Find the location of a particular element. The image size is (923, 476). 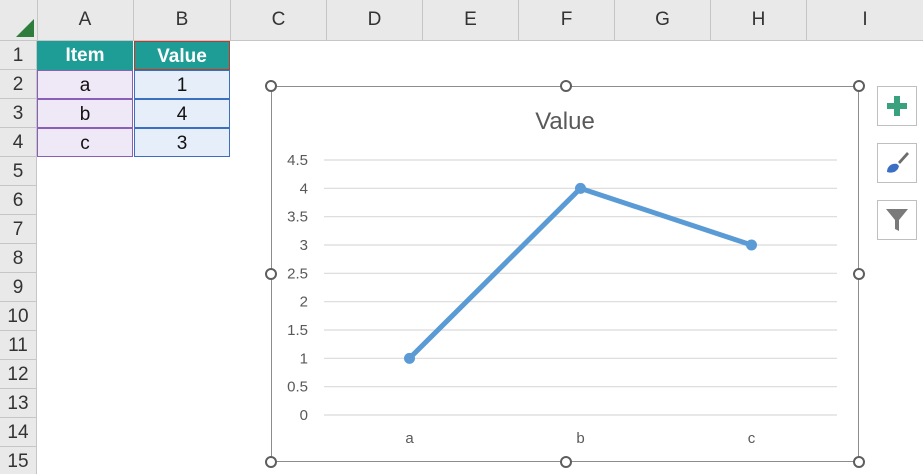

resize-handle-bottom-left is located at coordinates (271, 462).